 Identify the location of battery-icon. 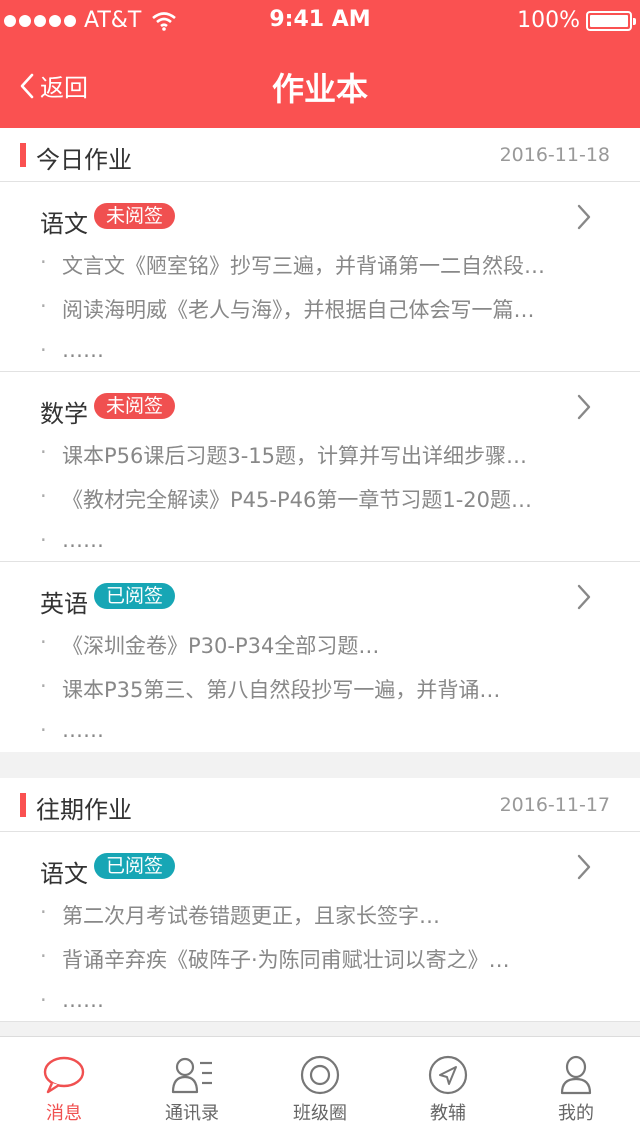
(611, 20).